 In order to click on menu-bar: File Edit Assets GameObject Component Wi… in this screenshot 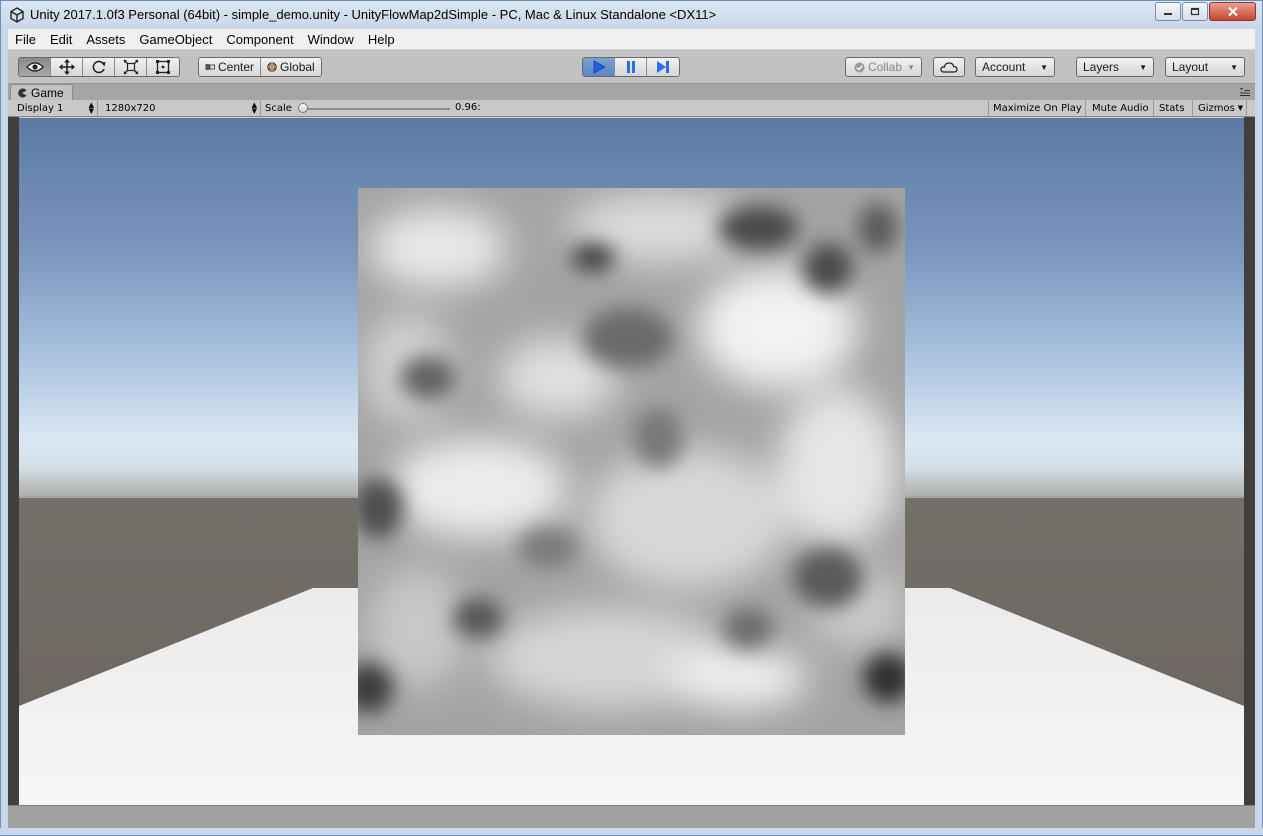, I will do `click(631, 39)`.